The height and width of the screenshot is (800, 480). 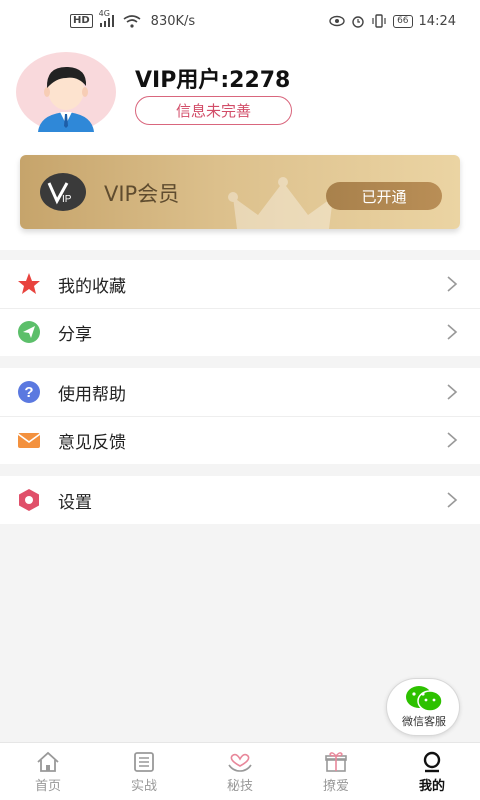 I want to click on tab-label-tips: 秘技, so click(x=239, y=786).